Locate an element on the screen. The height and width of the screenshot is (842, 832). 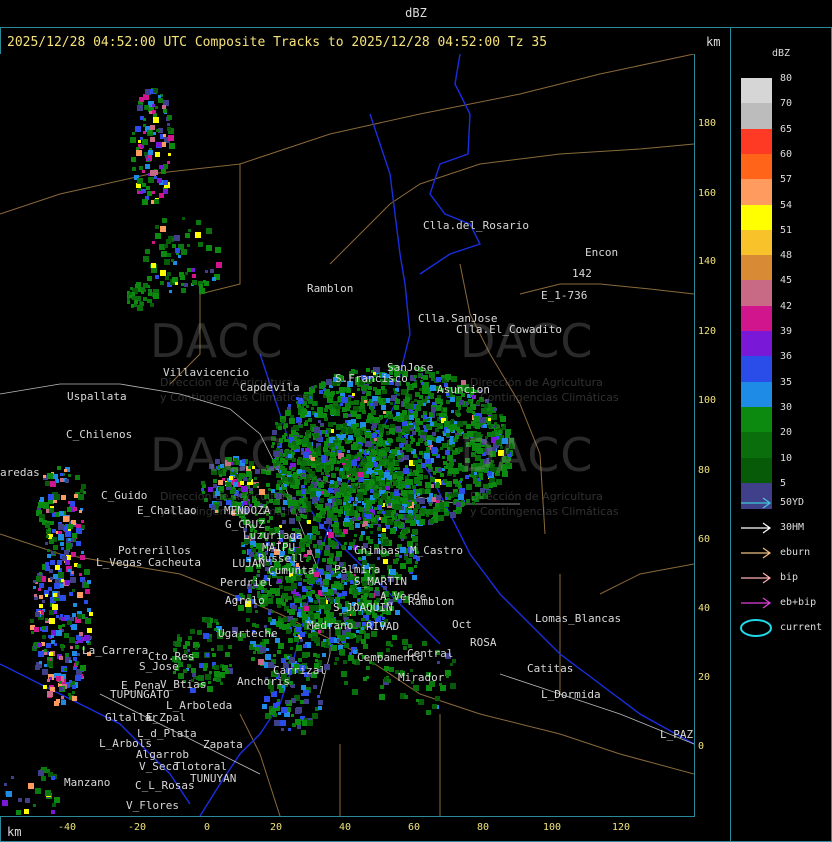
place-label: 142 is located at coordinates (582, 273).